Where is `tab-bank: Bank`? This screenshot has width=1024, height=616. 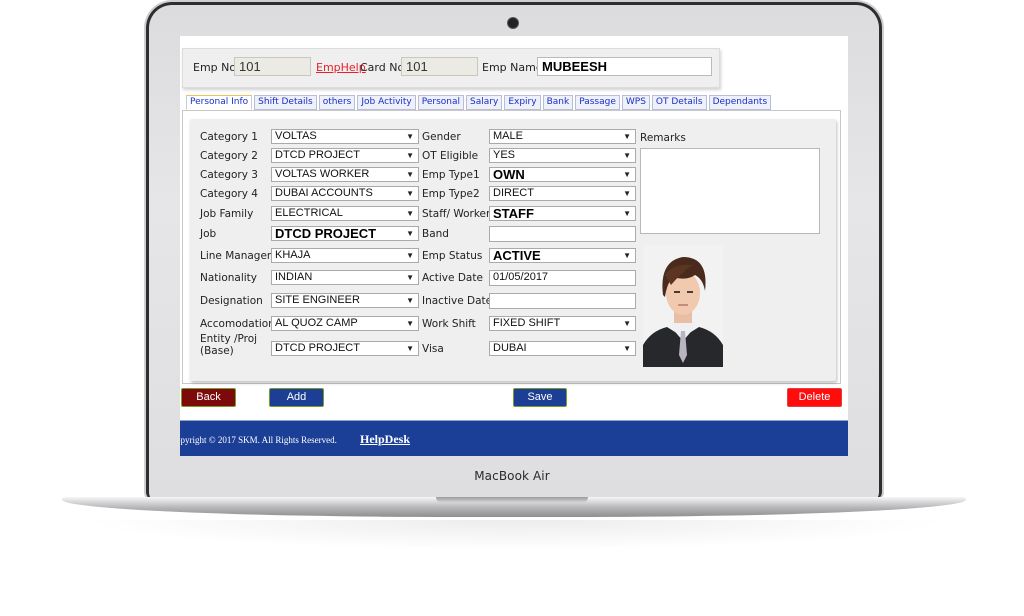
tab-bank: Bank is located at coordinates (558, 102).